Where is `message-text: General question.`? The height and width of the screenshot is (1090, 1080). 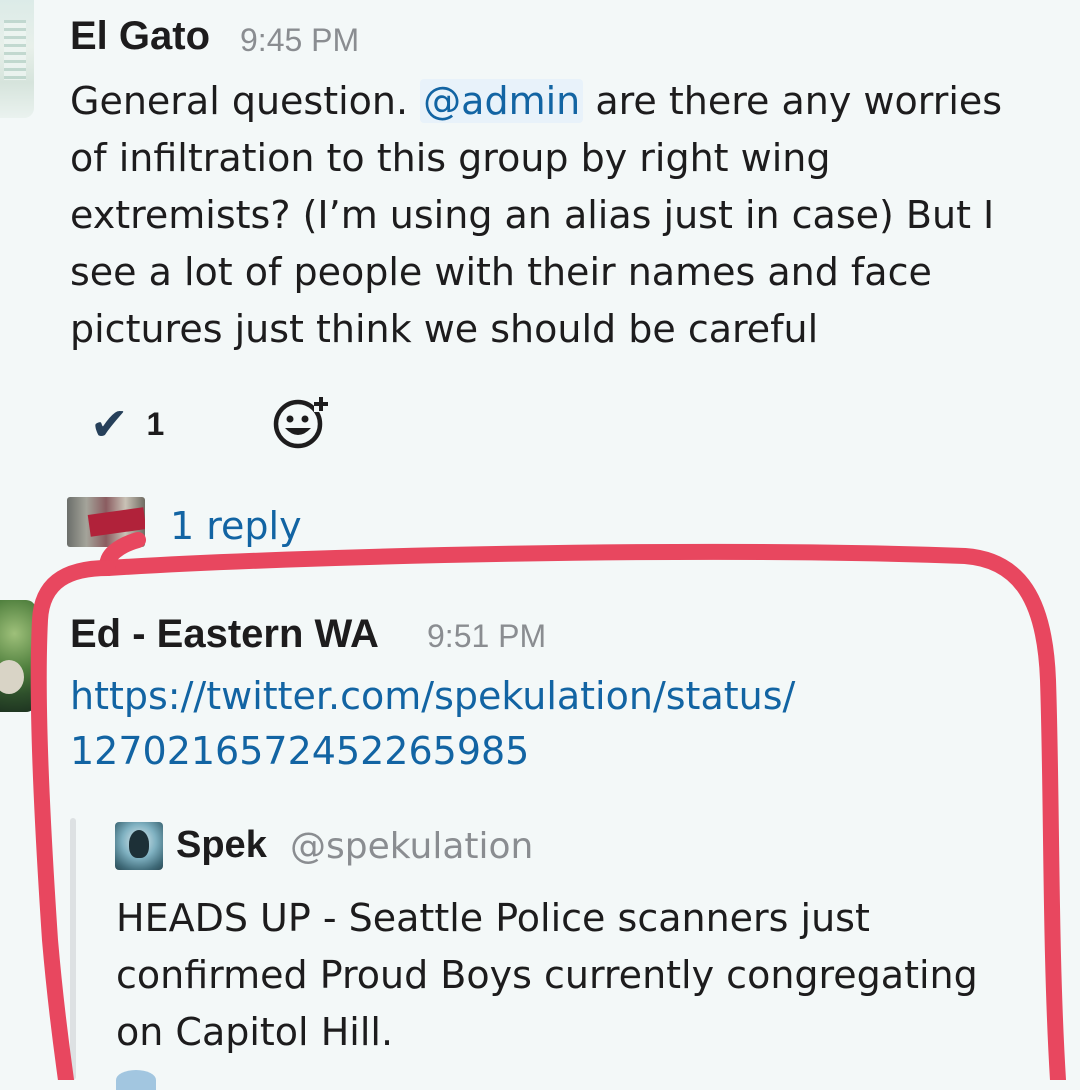
message-text: General question. is located at coordinates (245, 101).